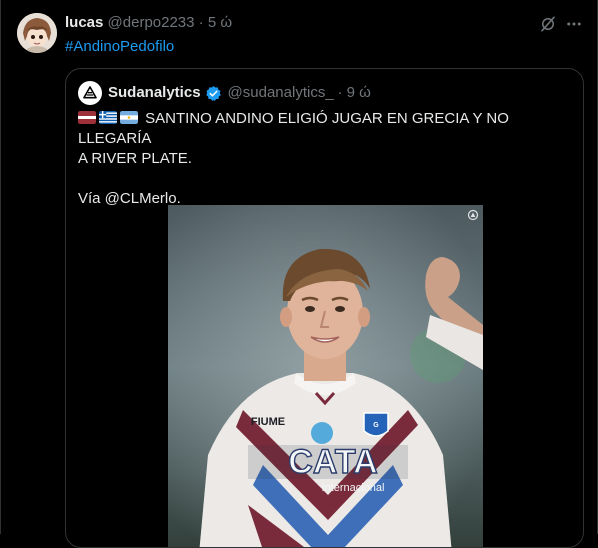 The image size is (598, 548). Describe the element at coordinates (119, 47) in the screenshot. I see `hashtag-link: #AndinoPedofilo` at that location.